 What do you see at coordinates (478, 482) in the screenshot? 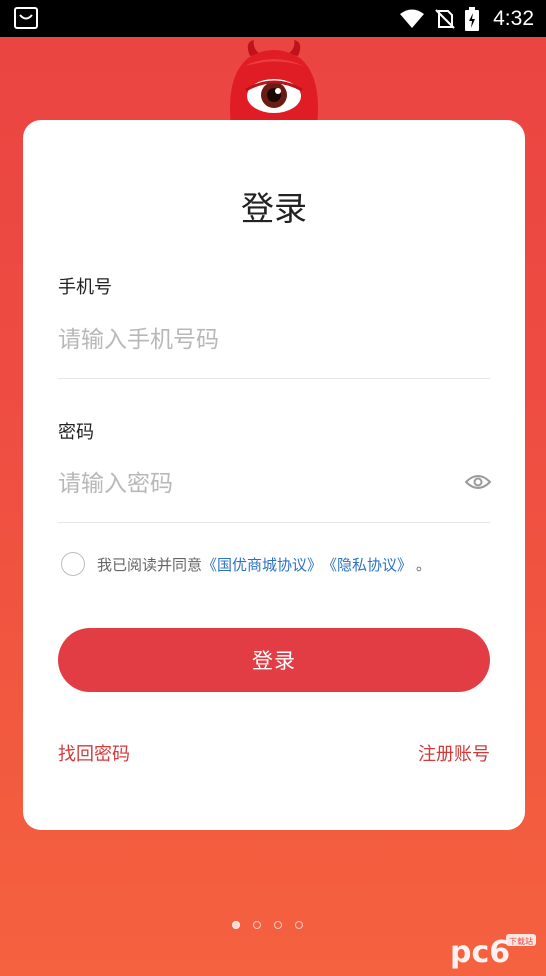
I see `eye-icon` at bounding box center [478, 482].